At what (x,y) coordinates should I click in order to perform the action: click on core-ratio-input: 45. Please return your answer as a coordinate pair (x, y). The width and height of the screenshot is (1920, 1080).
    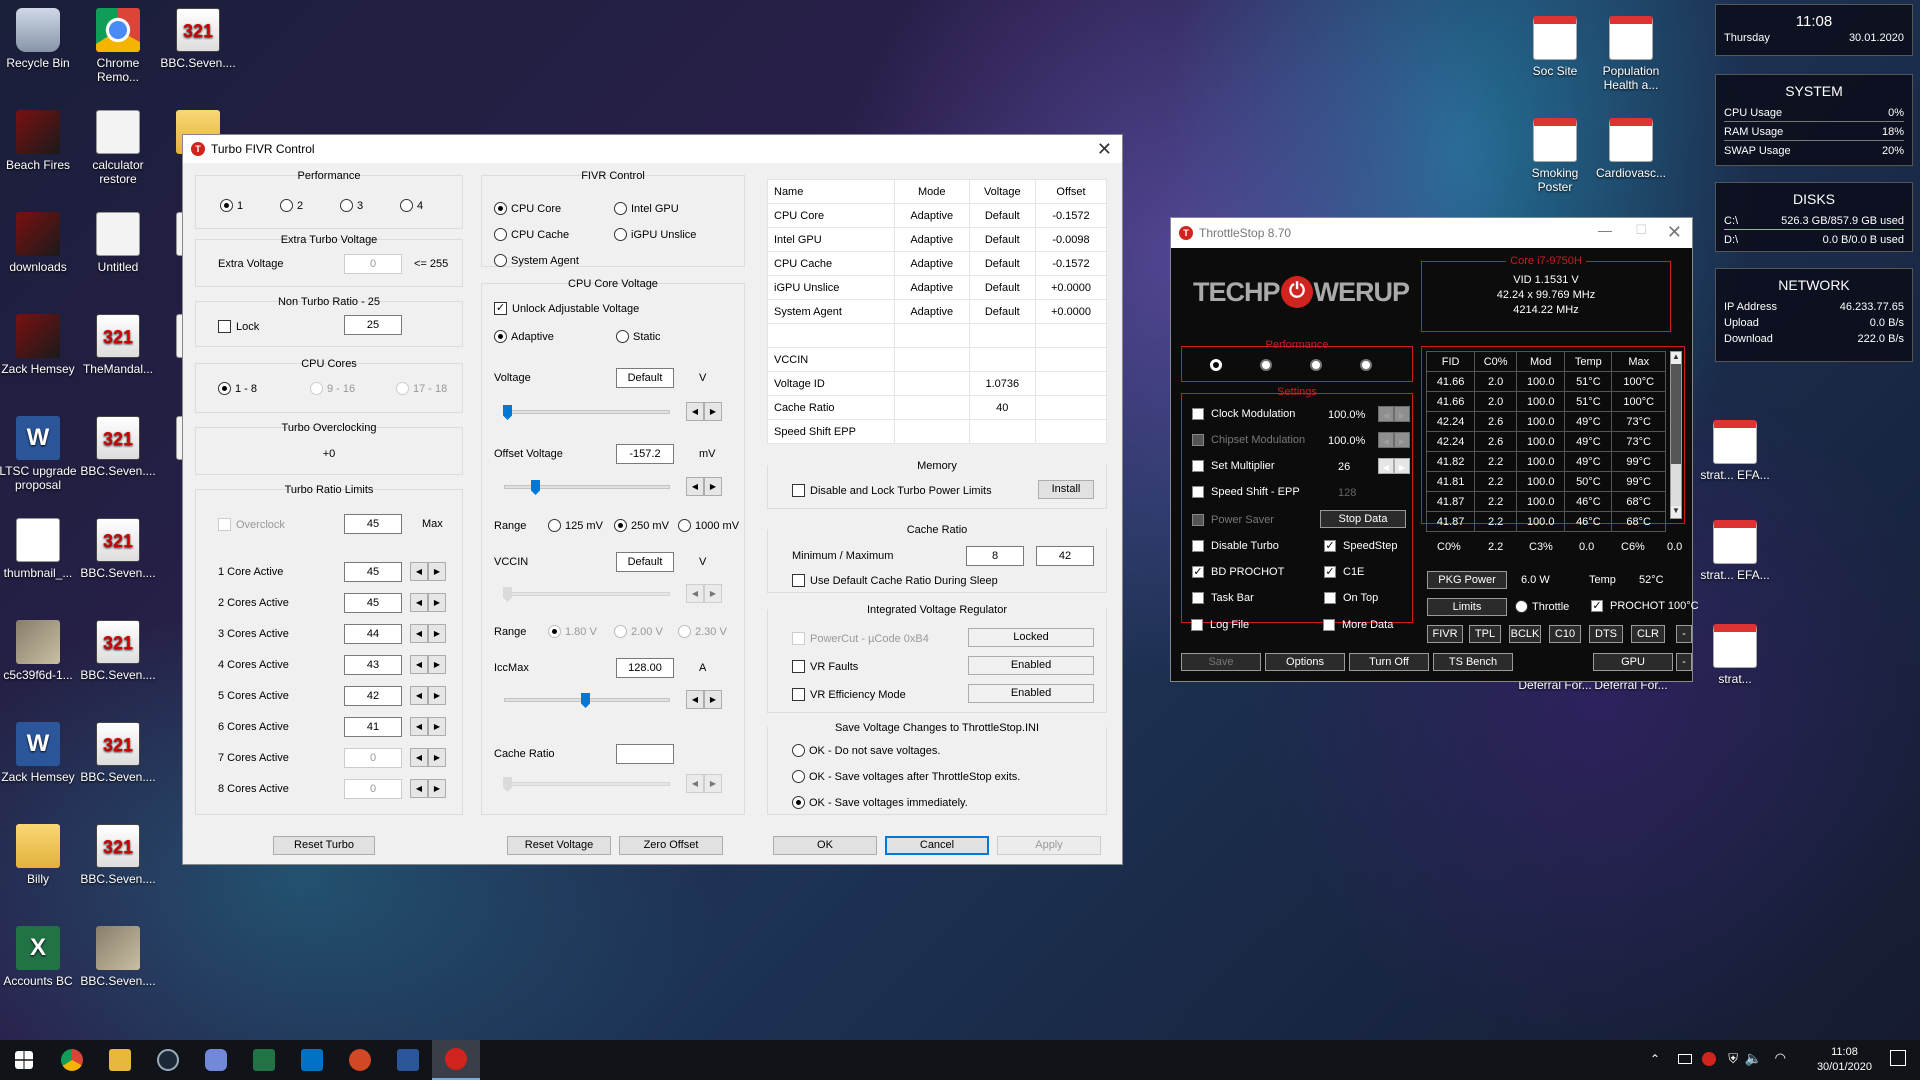
    Looking at the image, I should click on (373, 572).